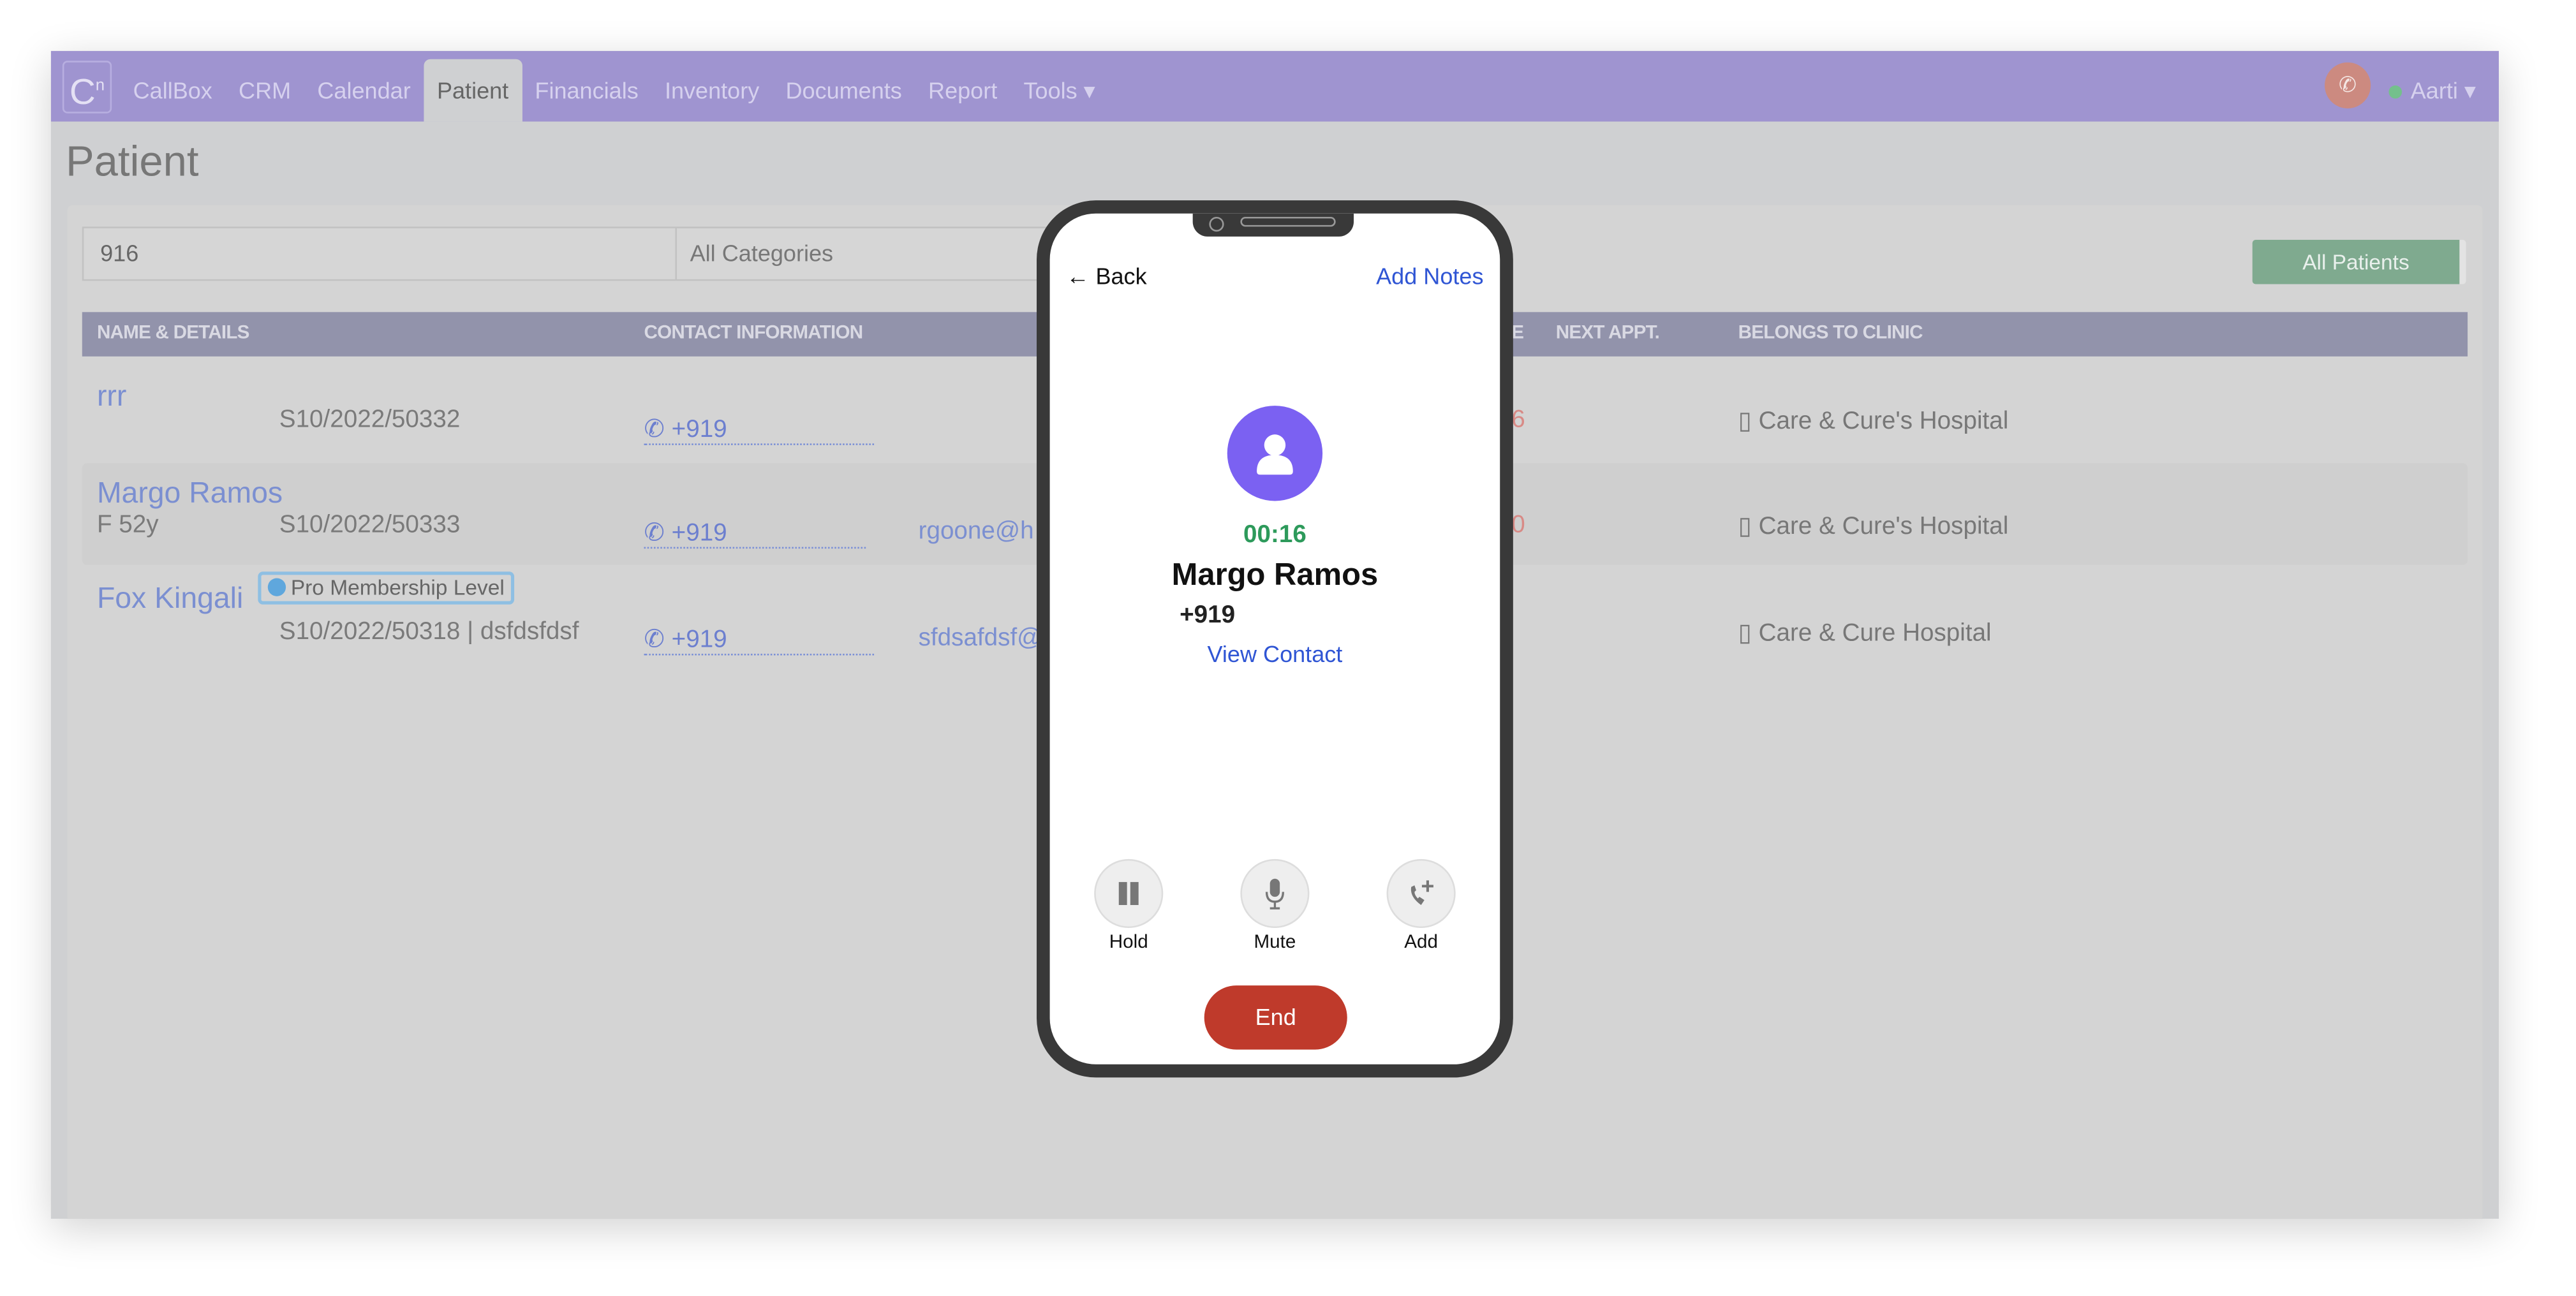  What do you see at coordinates (976, 531) in the screenshot?
I see `email-link: rgoone@h` at bounding box center [976, 531].